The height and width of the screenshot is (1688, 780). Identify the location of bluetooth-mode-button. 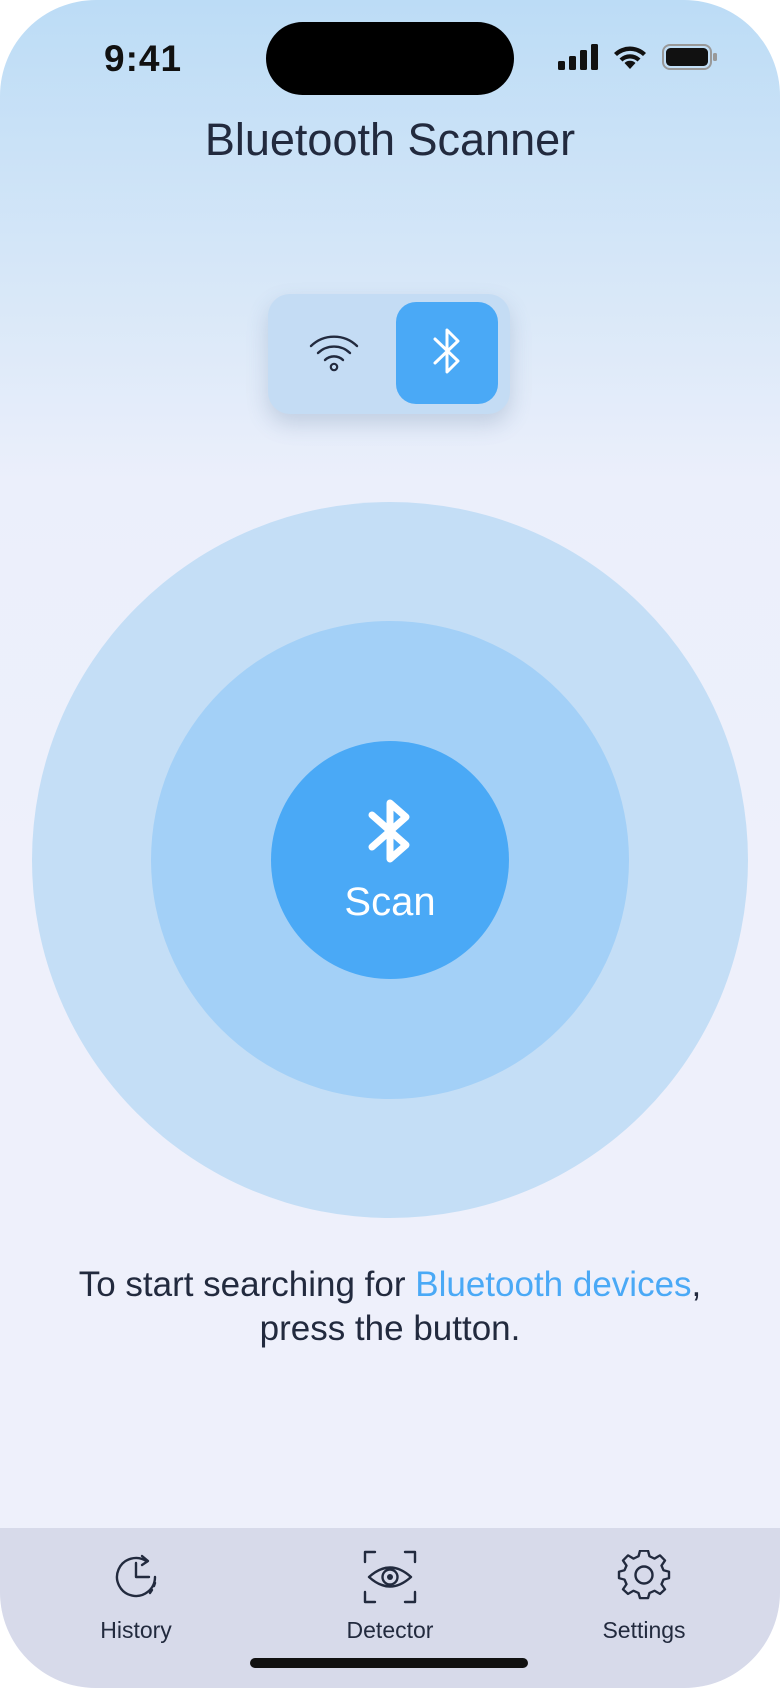
(447, 353).